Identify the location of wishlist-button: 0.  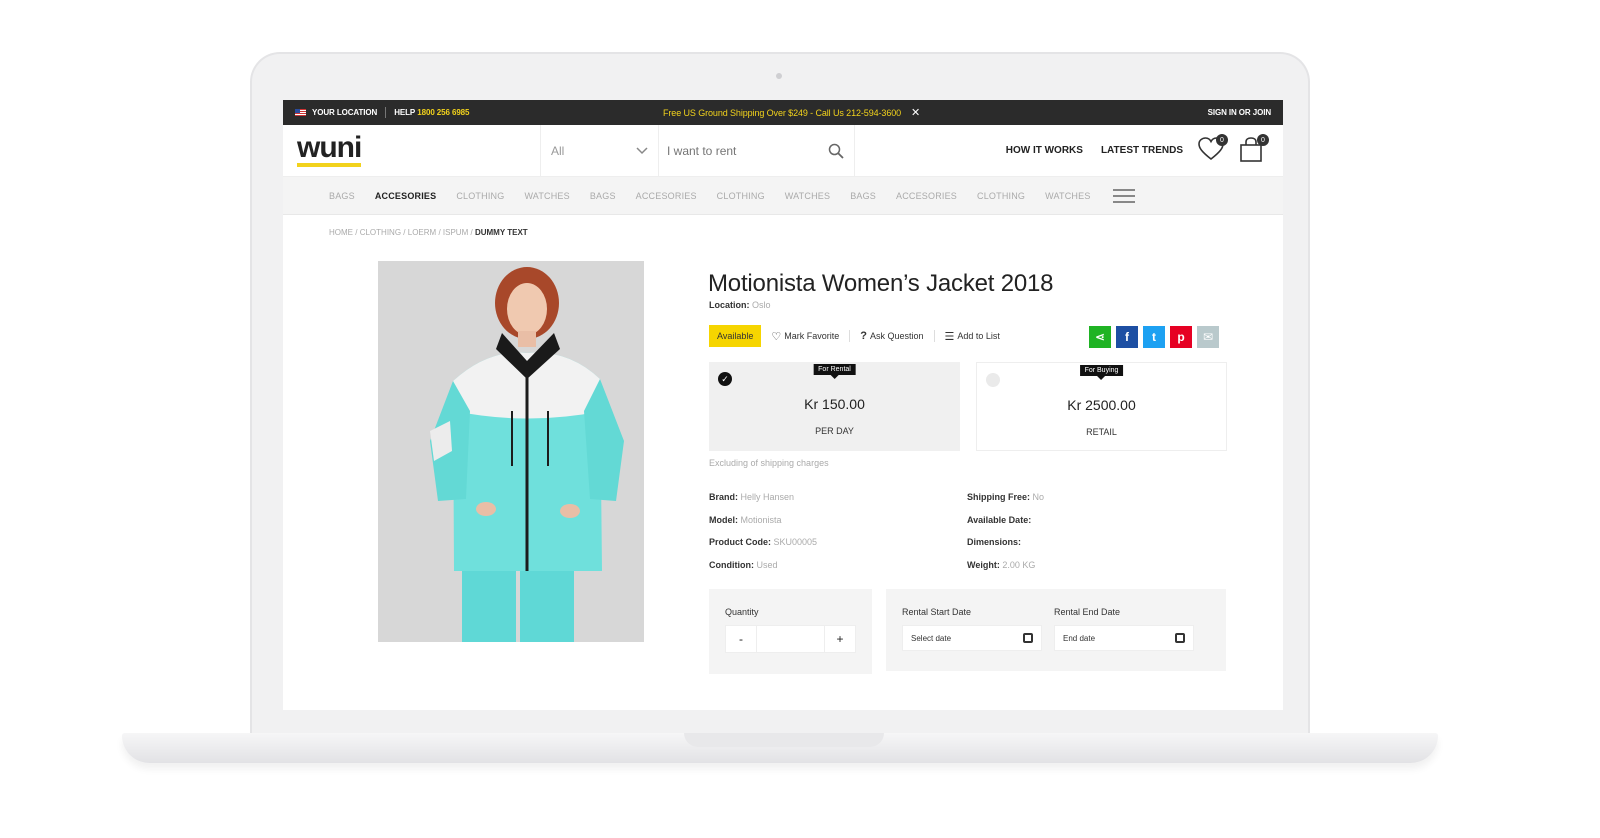
(1213, 148).